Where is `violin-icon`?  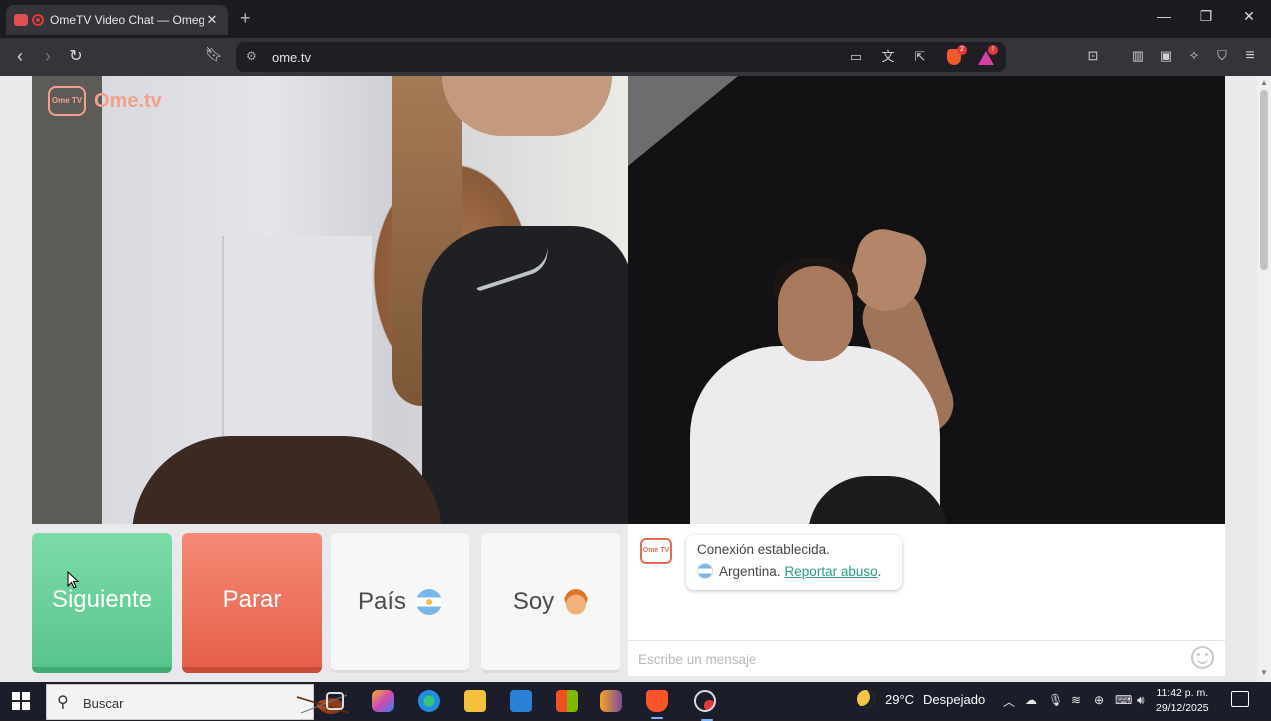
violin-icon is located at coordinates (323, 704).